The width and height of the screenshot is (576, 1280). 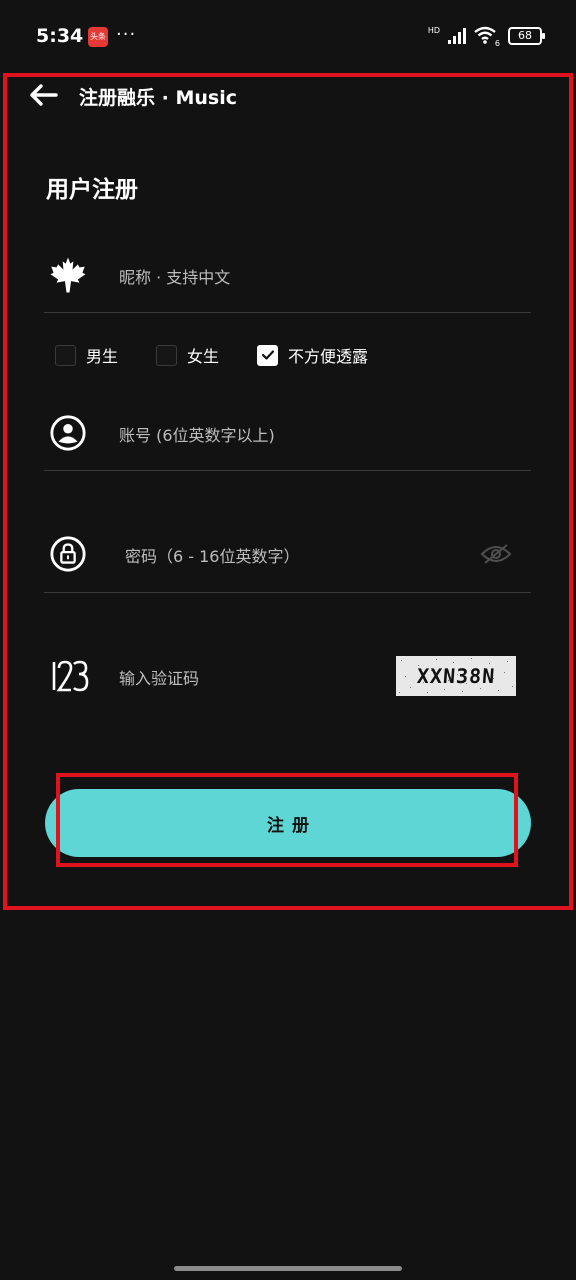 What do you see at coordinates (92, 190) in the screenshot?
I see `page-title: 用户注册` at bounding box center [92, 190].